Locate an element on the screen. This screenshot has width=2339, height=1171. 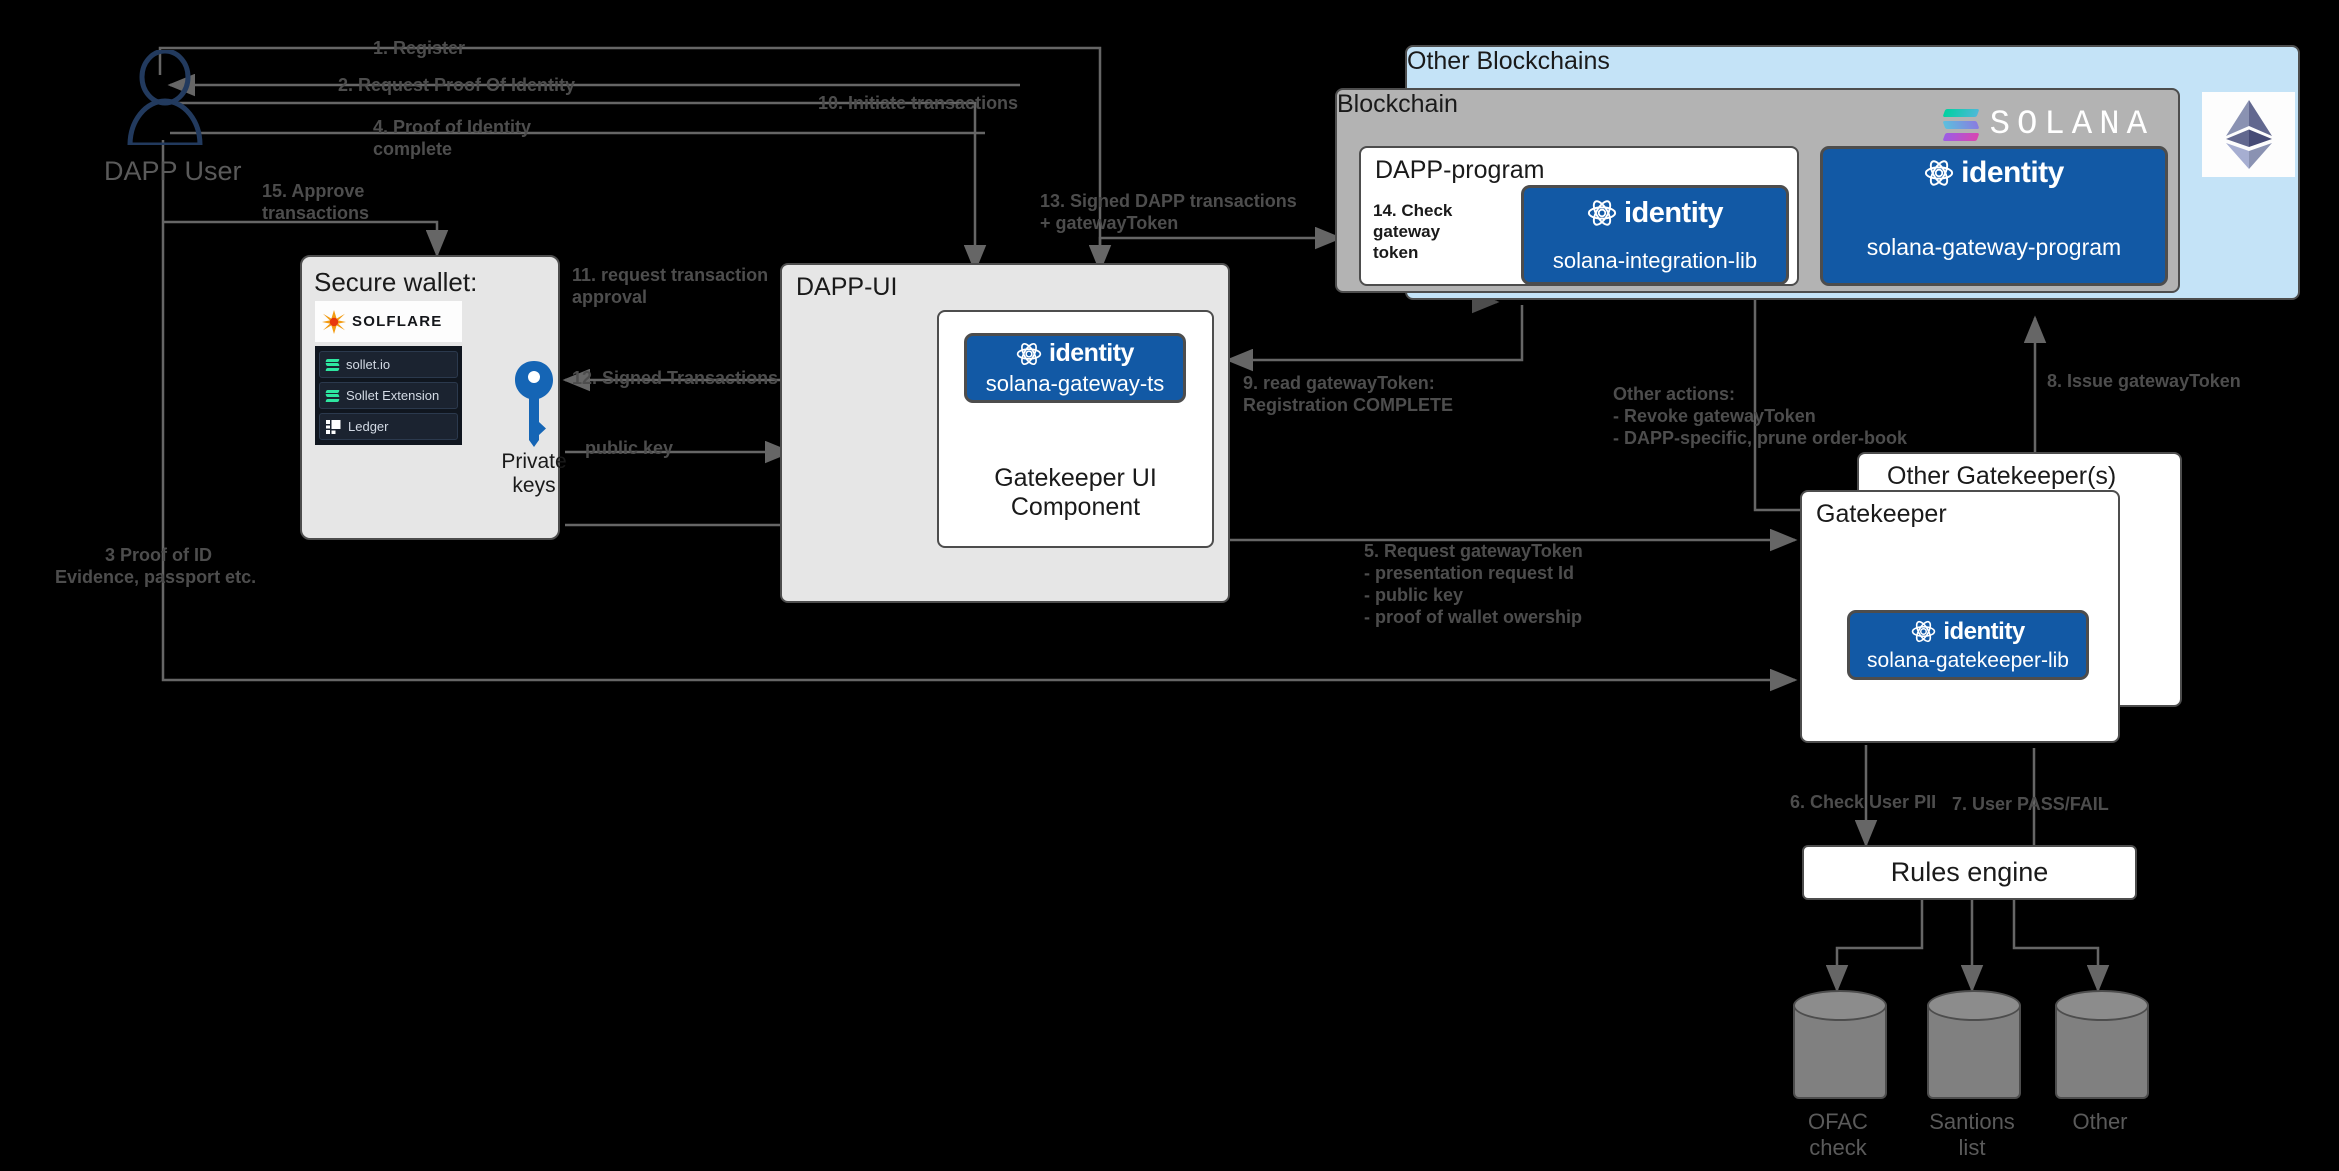
ledger-mark-icon is located at coordinates (333, 426).